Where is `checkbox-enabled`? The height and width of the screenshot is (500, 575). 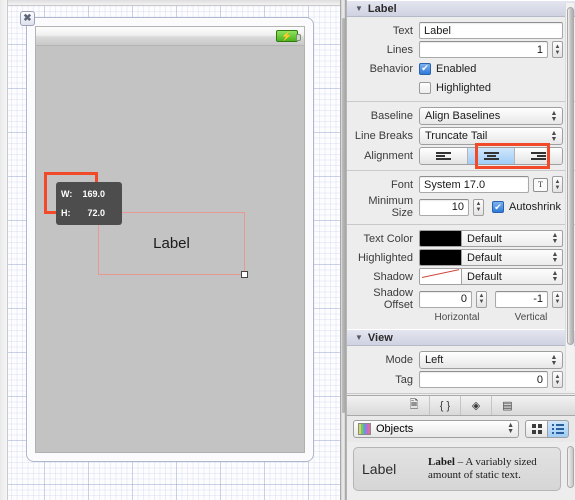 checkbox-enabled is located at coordinates (425, 68).